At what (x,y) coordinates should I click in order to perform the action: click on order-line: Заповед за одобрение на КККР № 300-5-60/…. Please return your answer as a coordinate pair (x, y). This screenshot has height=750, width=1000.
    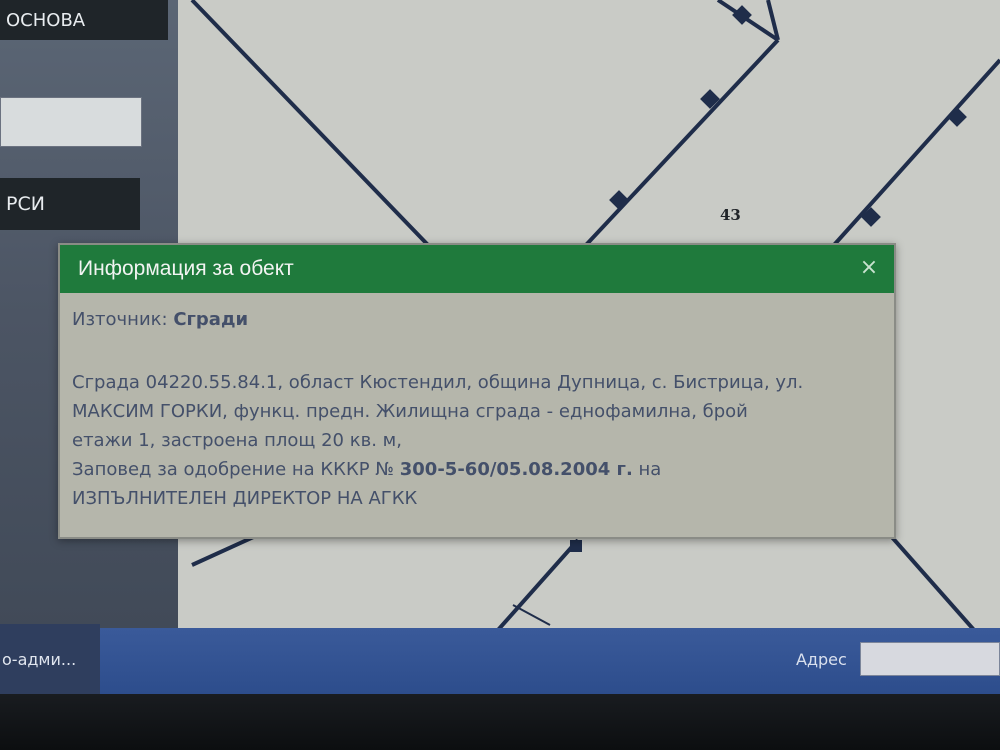
    Looking at the image, I should click on (477, 469).